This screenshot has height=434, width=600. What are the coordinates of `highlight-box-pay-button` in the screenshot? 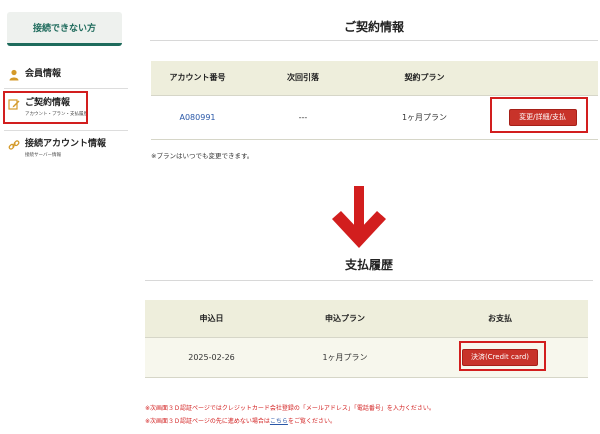 It's located at (502, 356).